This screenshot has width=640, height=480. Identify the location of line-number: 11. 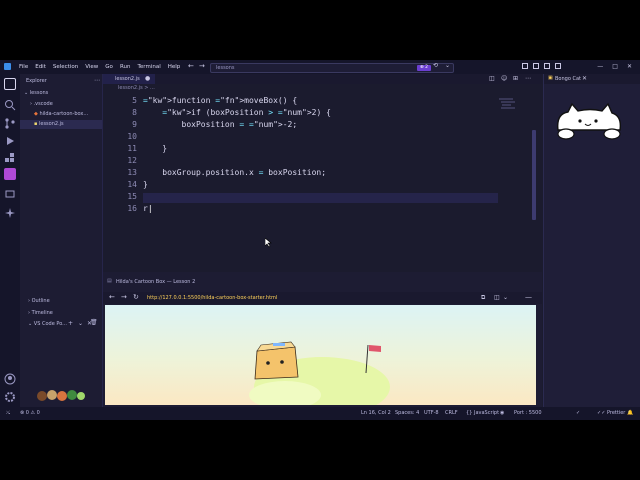
(132, 148).